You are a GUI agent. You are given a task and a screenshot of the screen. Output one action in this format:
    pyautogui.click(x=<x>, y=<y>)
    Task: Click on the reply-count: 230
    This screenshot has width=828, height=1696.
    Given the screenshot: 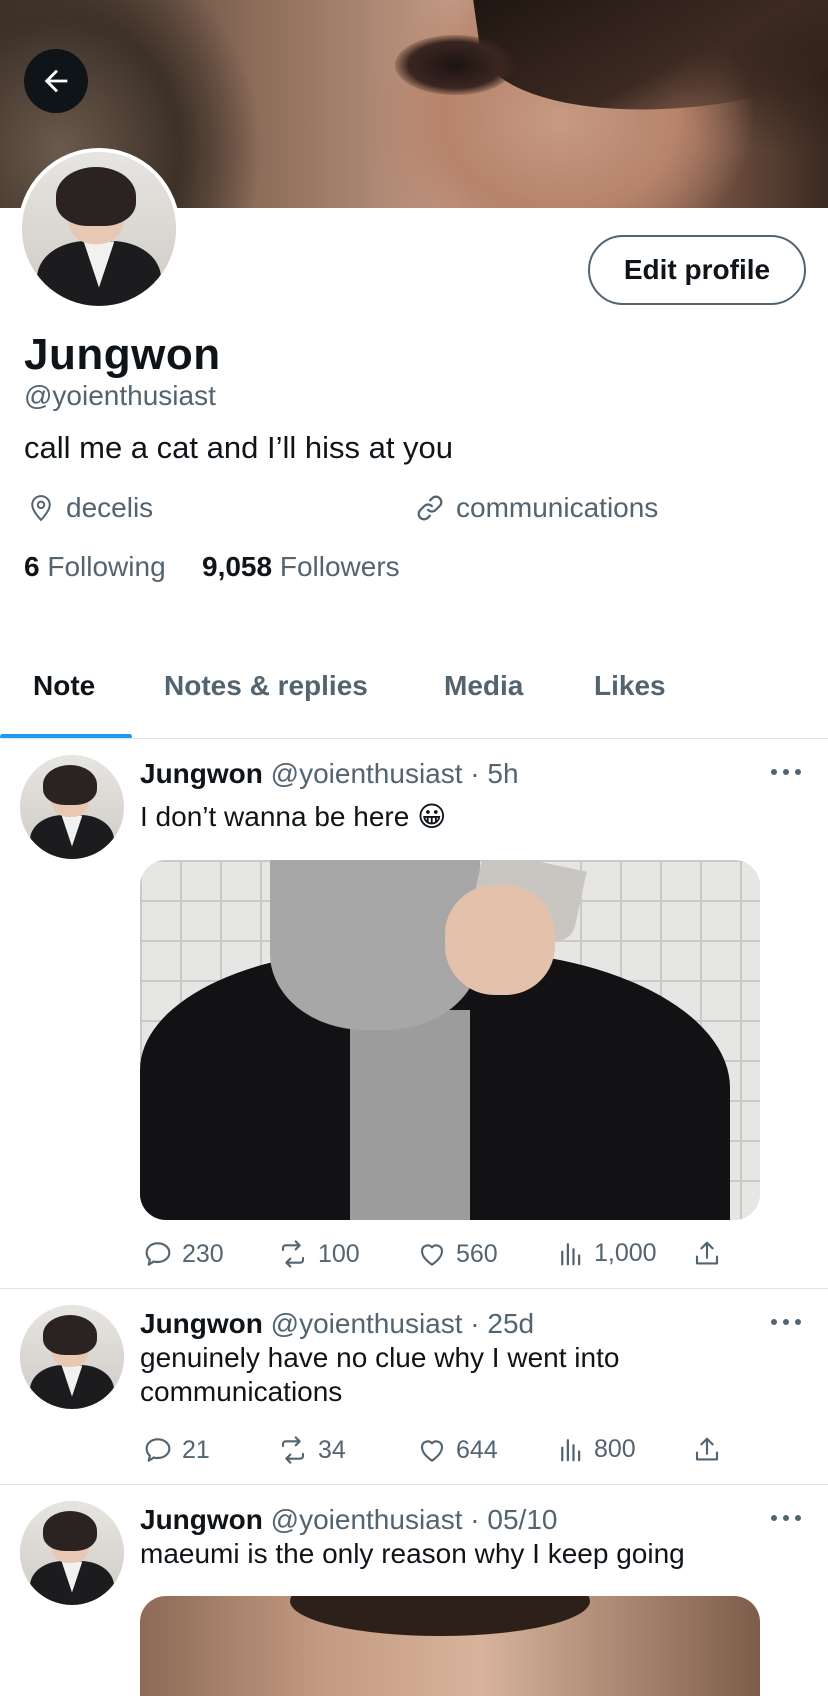 What is the action you would take?
    pyautogui.click(x=203, y=1253)
    